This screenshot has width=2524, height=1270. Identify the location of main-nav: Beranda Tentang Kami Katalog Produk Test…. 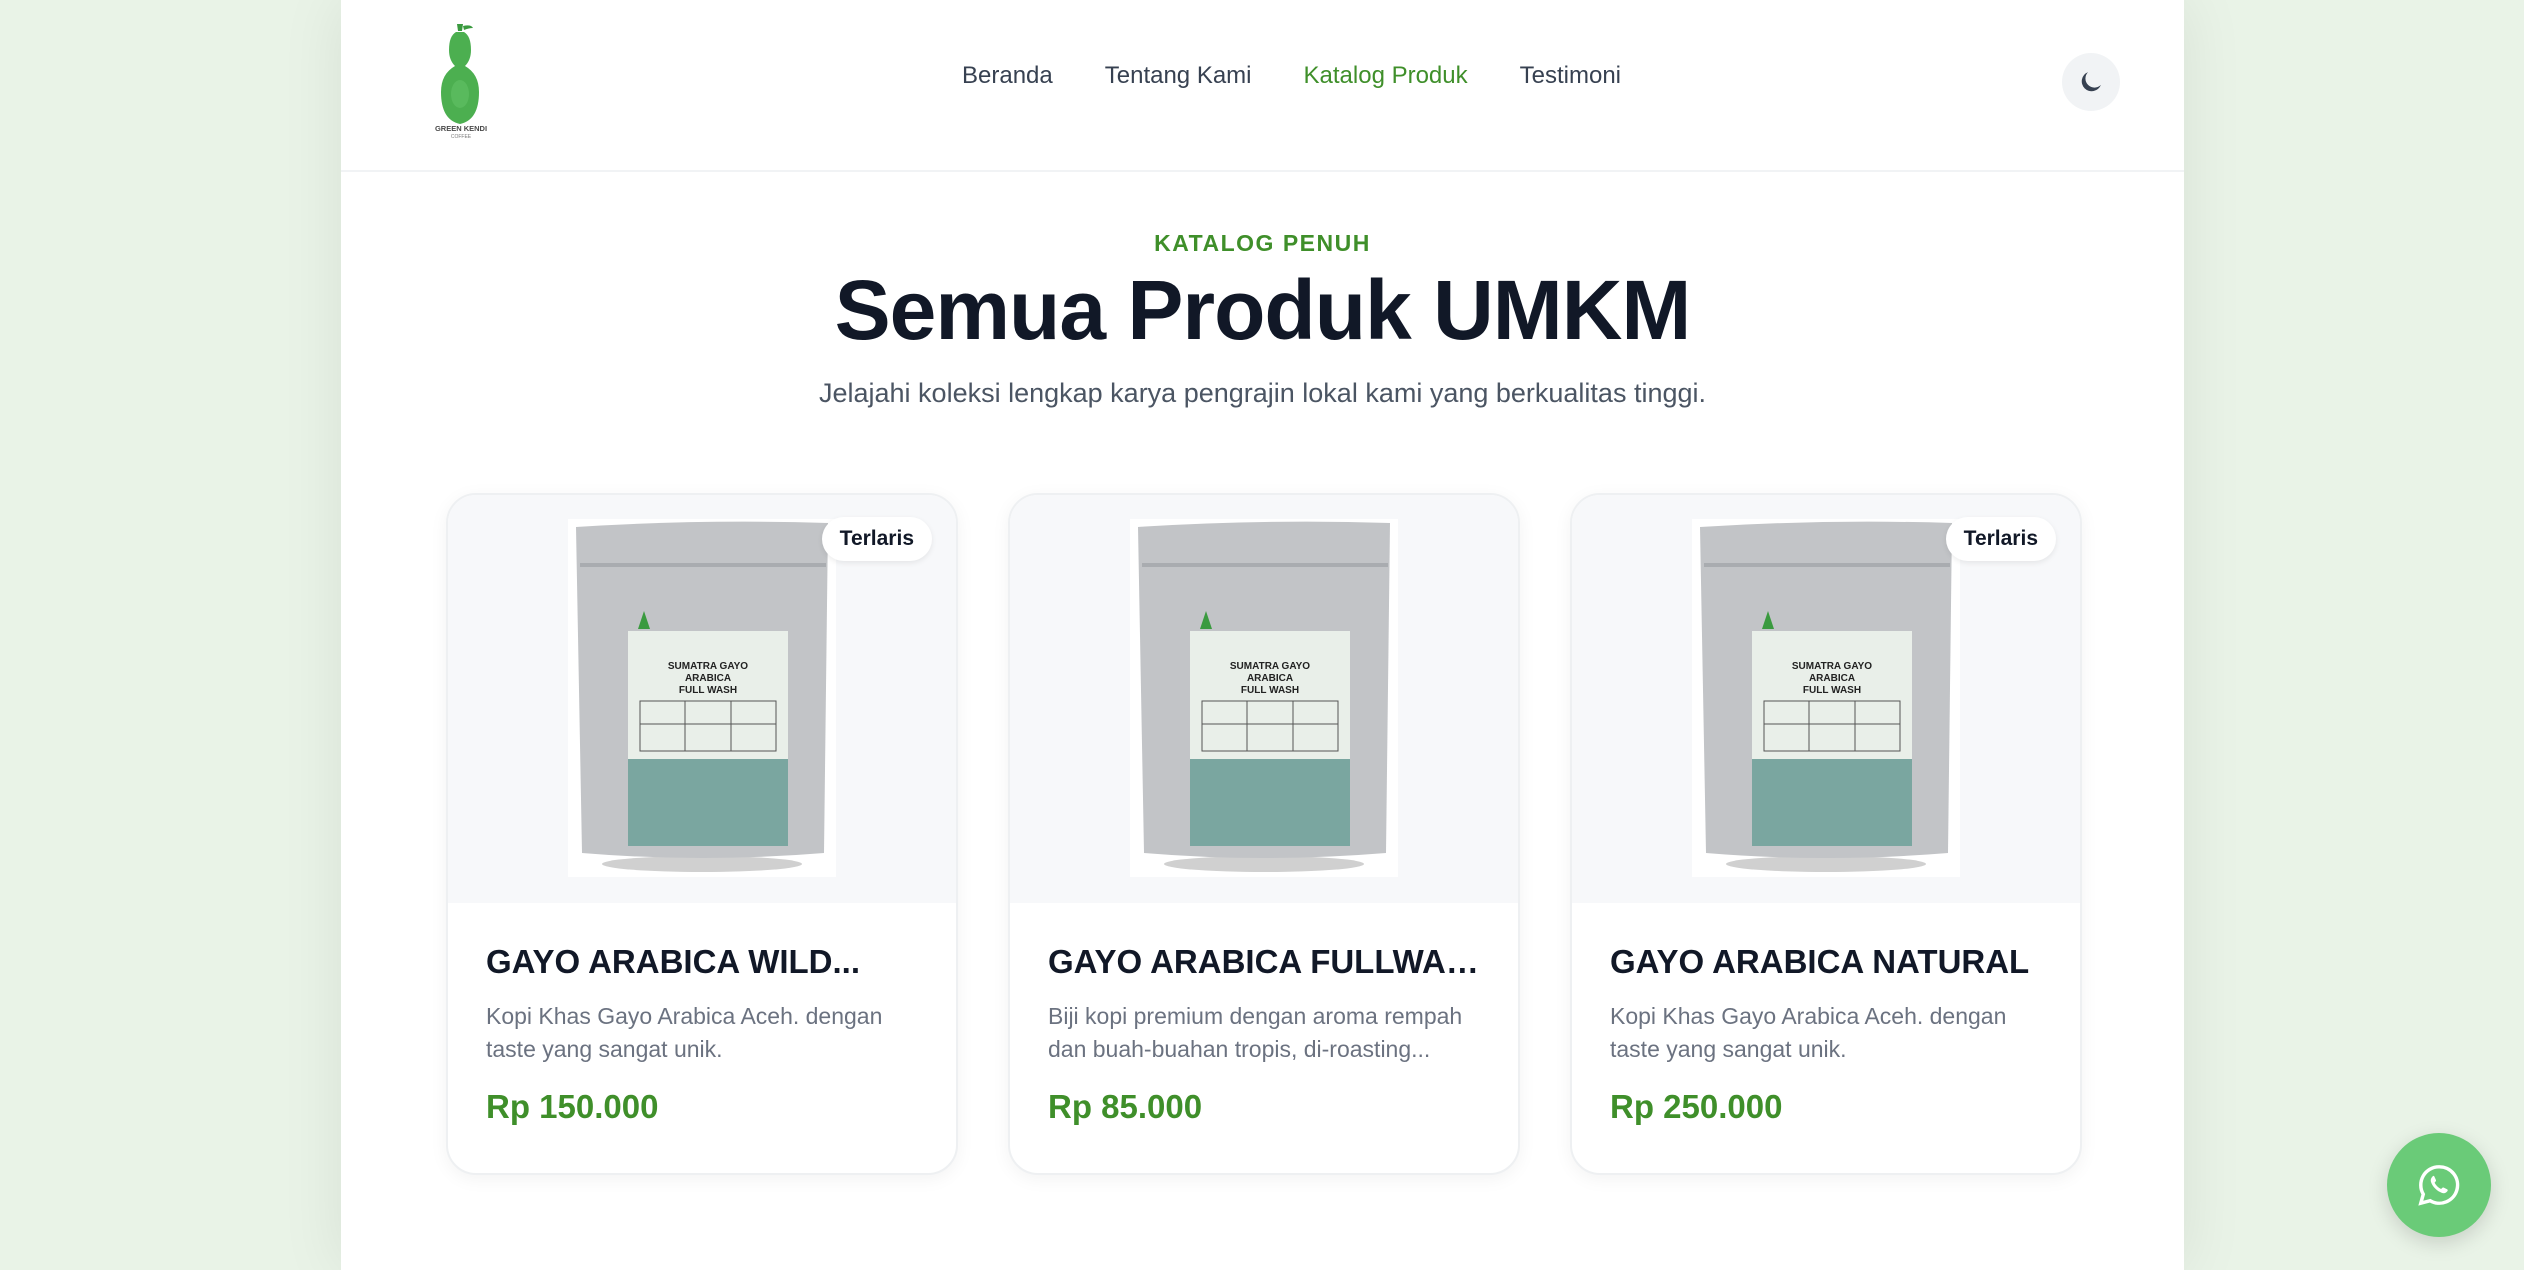
(1291, 76).